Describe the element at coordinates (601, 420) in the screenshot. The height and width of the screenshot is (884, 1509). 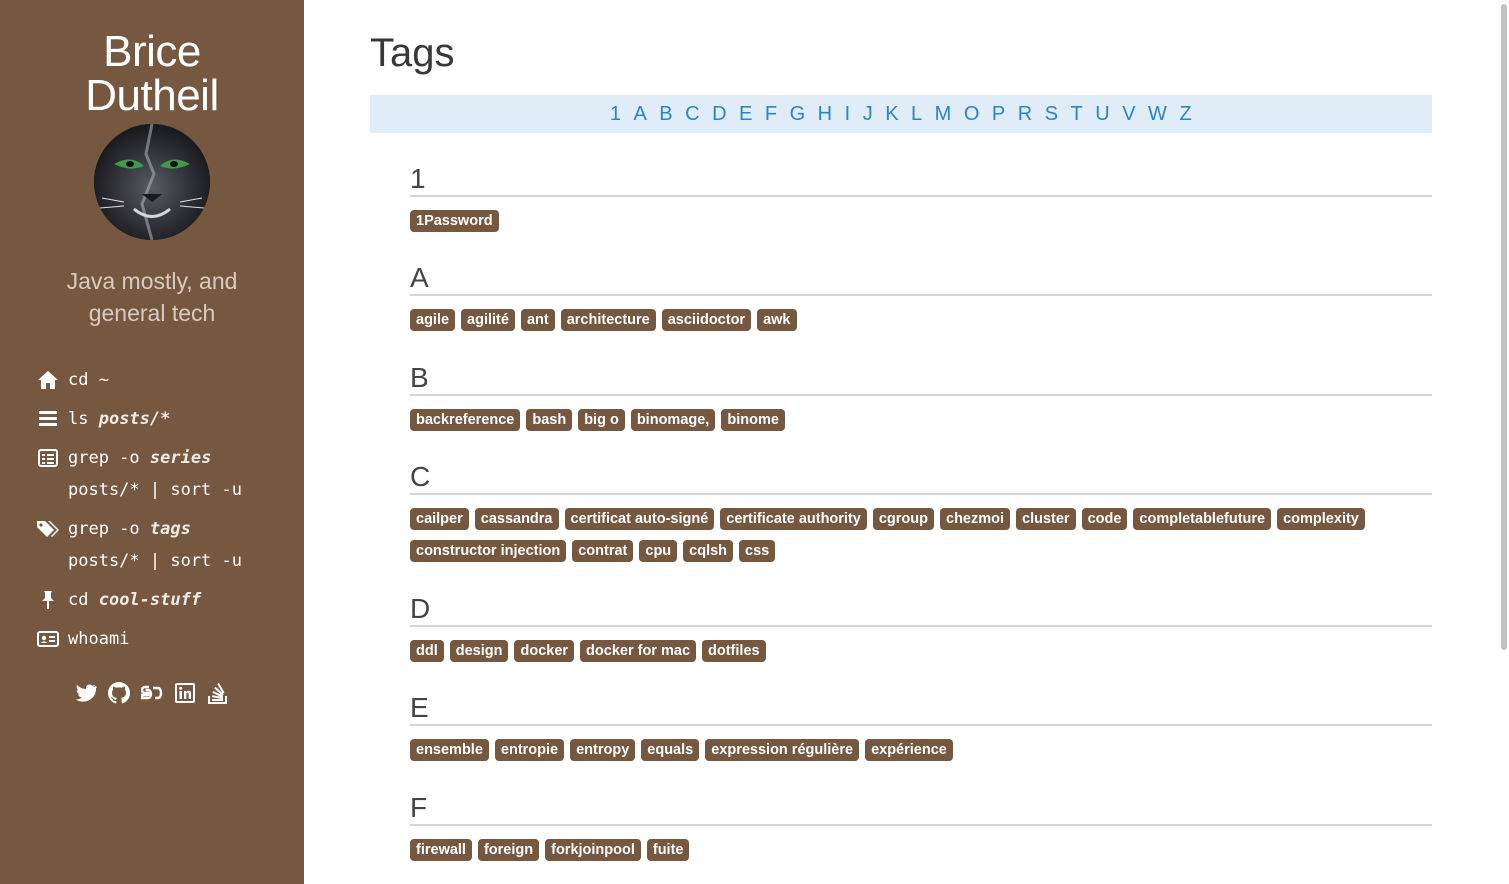
I see `tag-badge: big o` at that location.